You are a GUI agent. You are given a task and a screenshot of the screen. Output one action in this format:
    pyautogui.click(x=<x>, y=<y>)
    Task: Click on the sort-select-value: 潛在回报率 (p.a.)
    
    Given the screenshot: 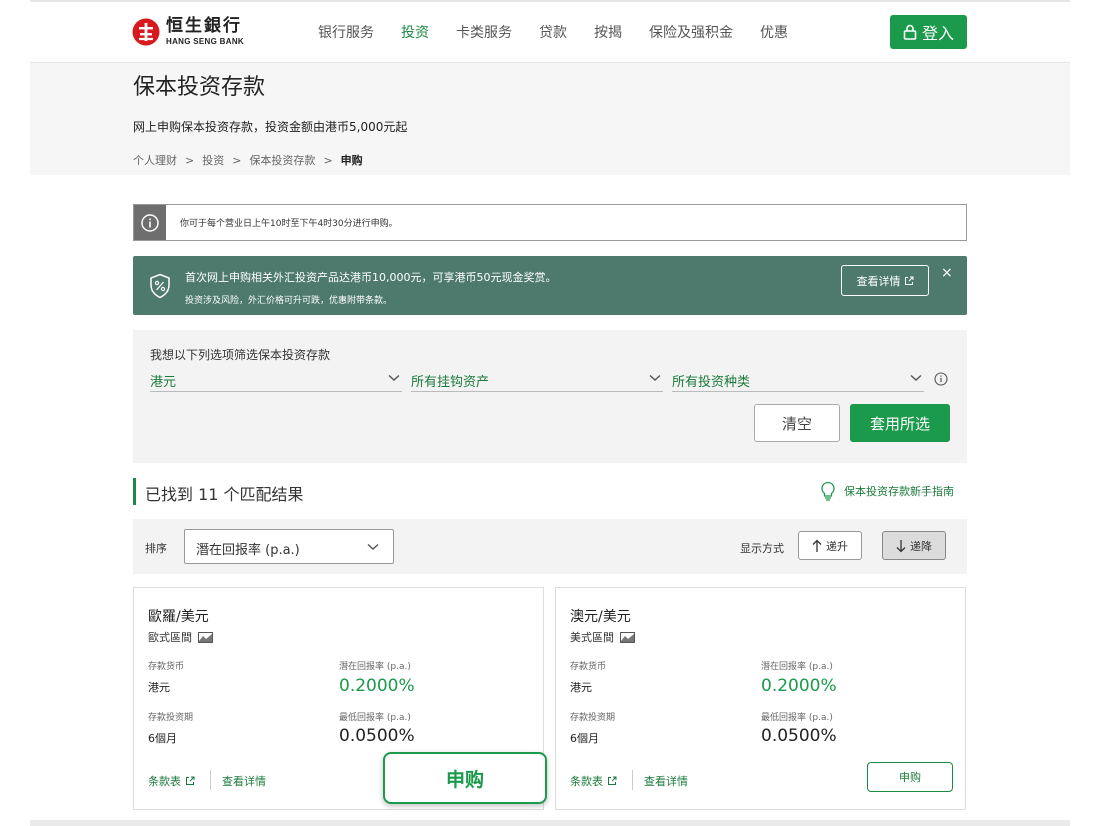 What is the action you would take?
    pyautogui.click(x=248, y=550)
    